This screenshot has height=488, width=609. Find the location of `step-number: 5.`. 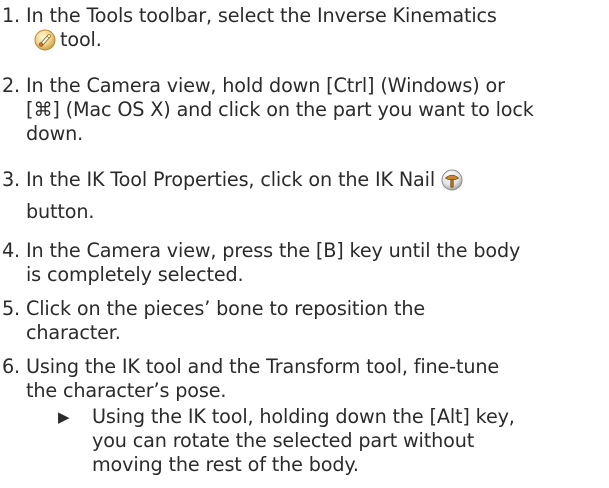

step-number: 5. is located at coordinates (11, 308).